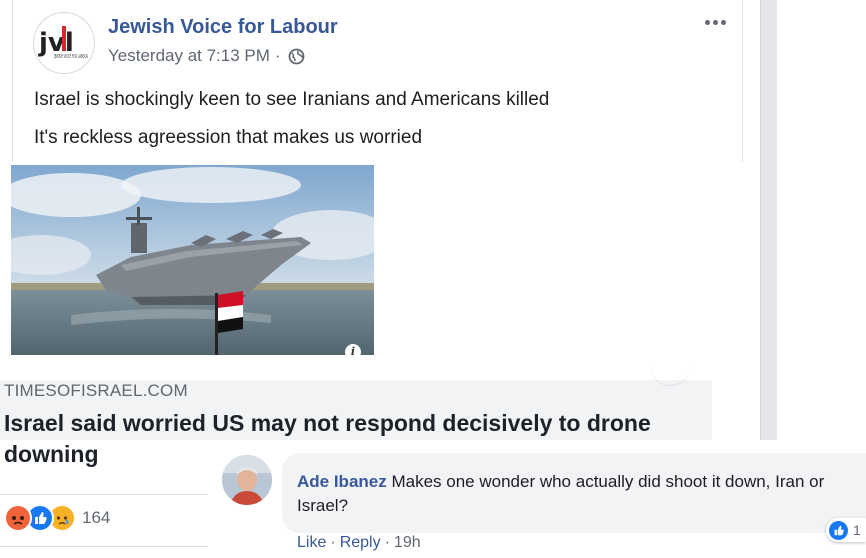  What do you see at coordinates (768, 220) in the screenshot?
I see `scrollbar-track` at bounding box center [768, 220].